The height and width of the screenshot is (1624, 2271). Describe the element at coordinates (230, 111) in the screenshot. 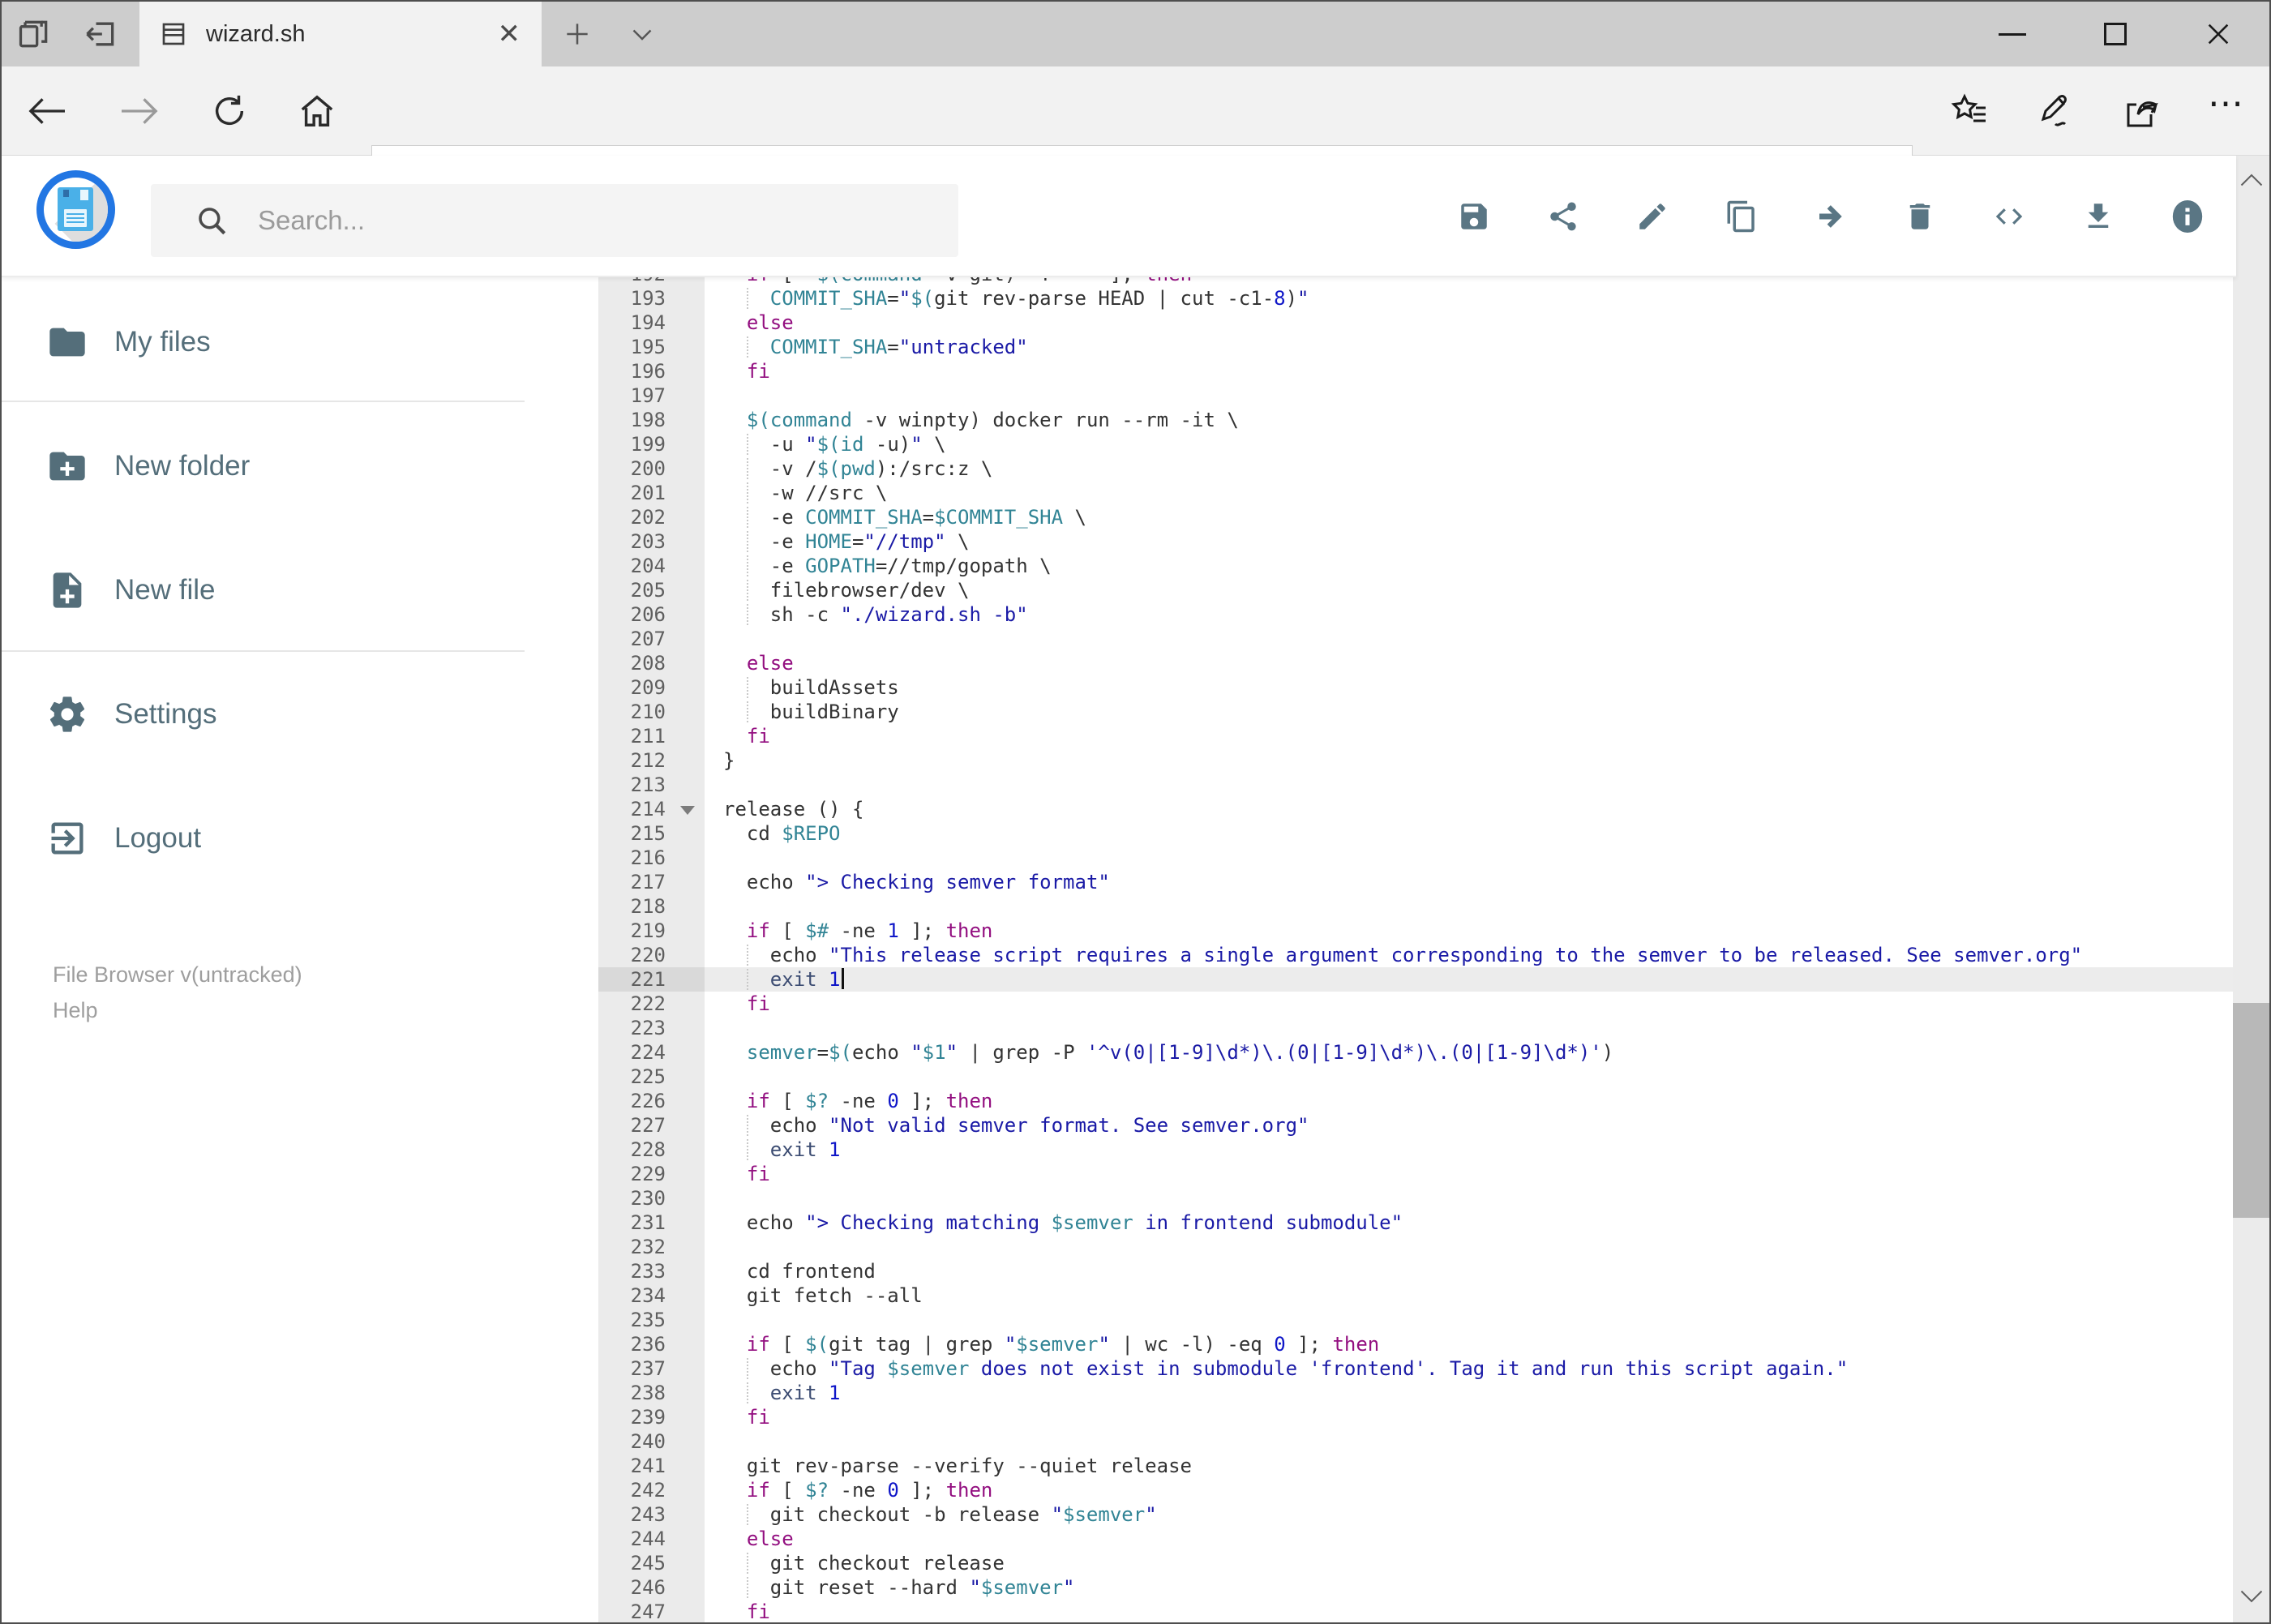

I see `refresh-icon` at that location.